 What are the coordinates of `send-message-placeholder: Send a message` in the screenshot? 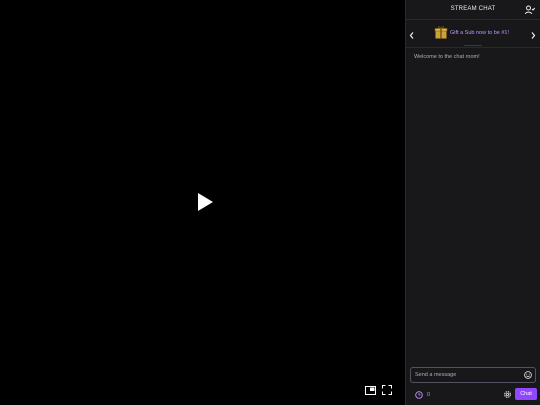 It's located at (436, 375).